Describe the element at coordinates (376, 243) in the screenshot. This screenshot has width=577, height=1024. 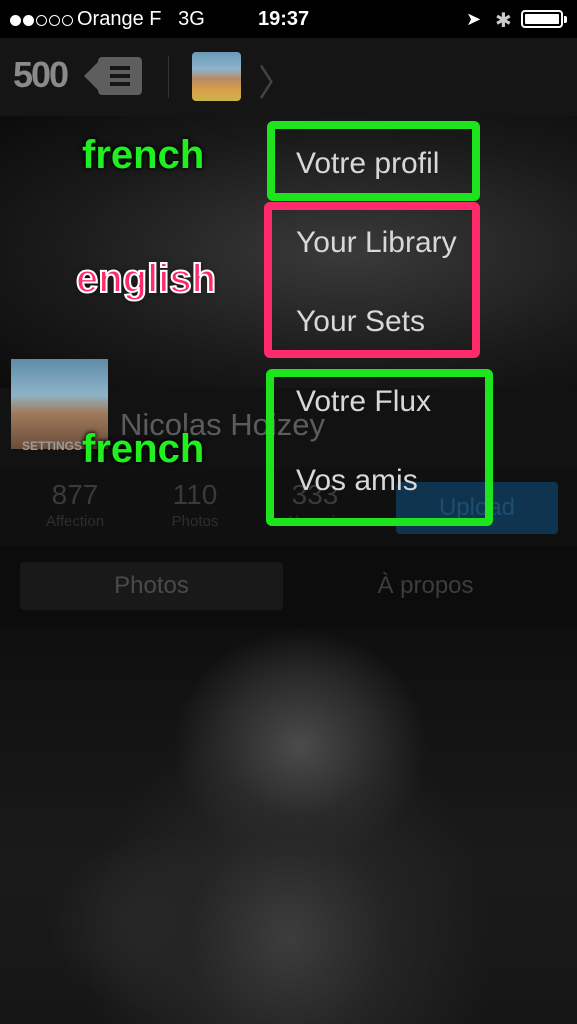
I see `menu-item-library: Your Library` at that location.